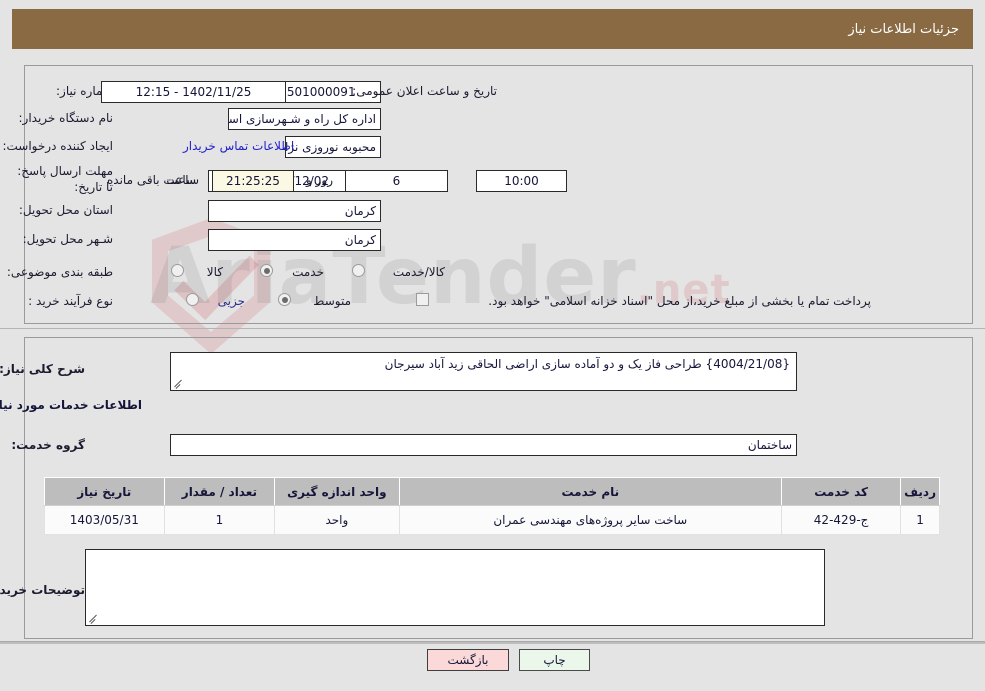 This screenshot has width=985, height=691. I want to click on back-button: بازگشت, so click(468, 660).